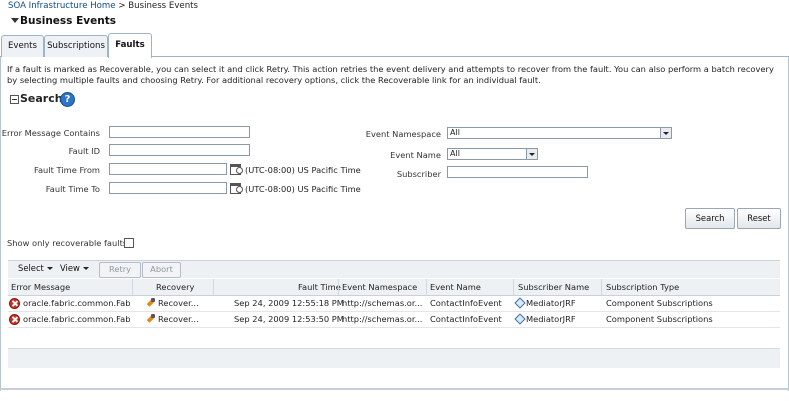  I want to click on tab-faults: Faults, so click(130, 45).